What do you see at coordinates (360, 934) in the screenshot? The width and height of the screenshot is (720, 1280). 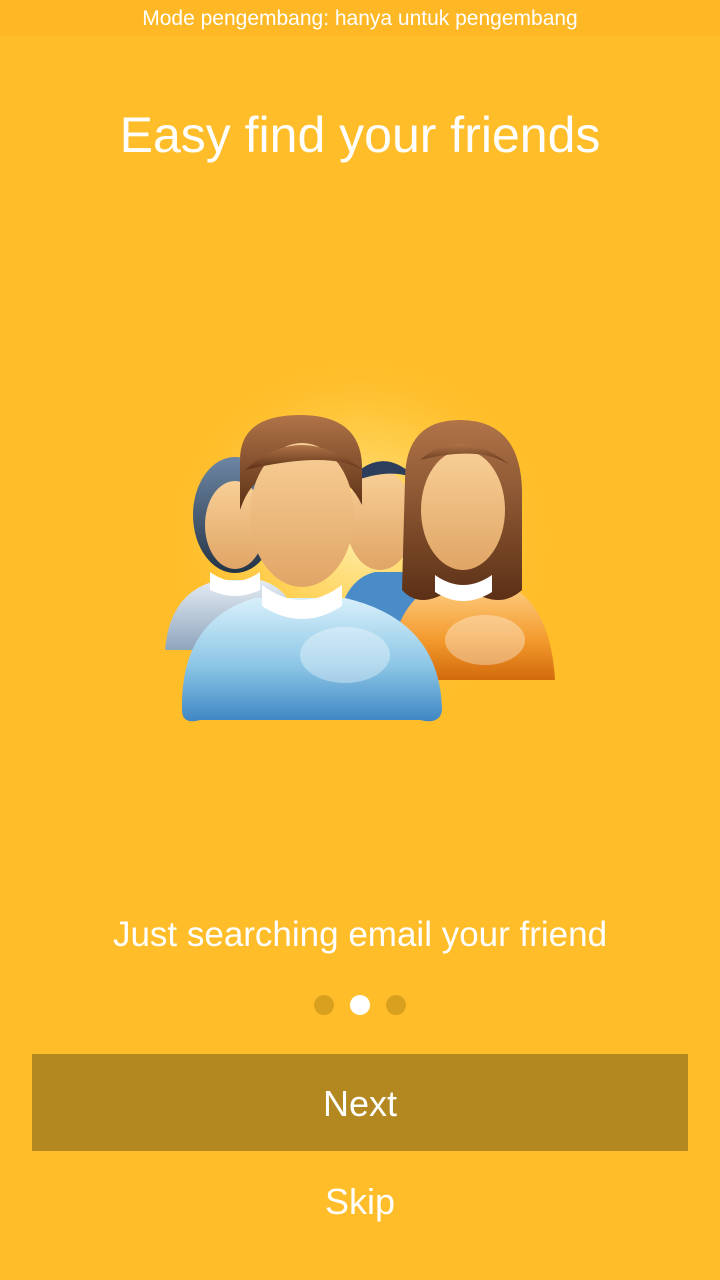 I see `page-subtitle: Just searching email your friend` at bounding box center [360, 934].